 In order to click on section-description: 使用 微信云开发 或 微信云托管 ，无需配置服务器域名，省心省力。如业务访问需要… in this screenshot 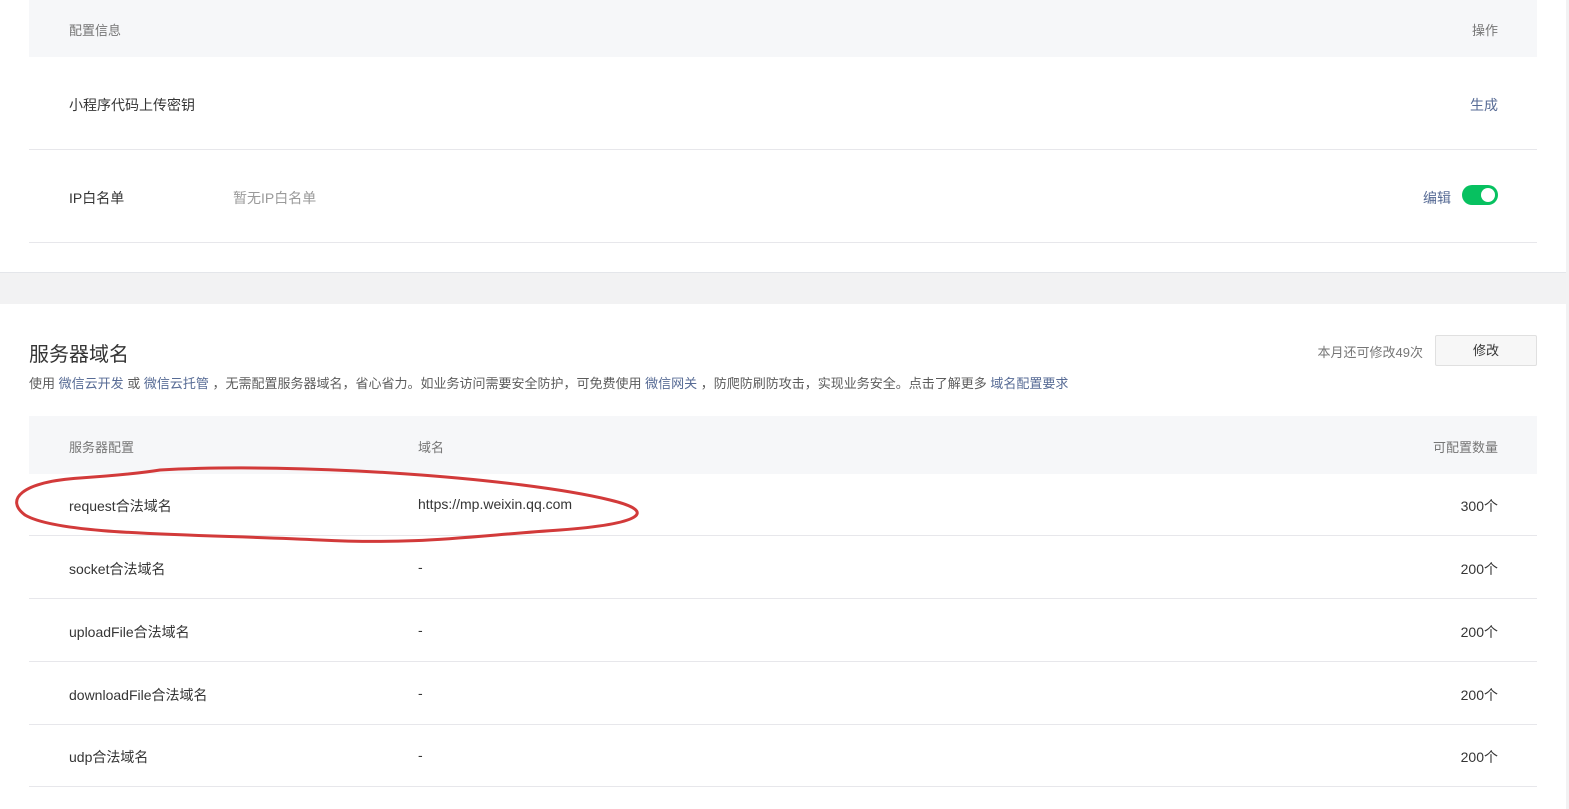, I will do `click(548, 382)`.